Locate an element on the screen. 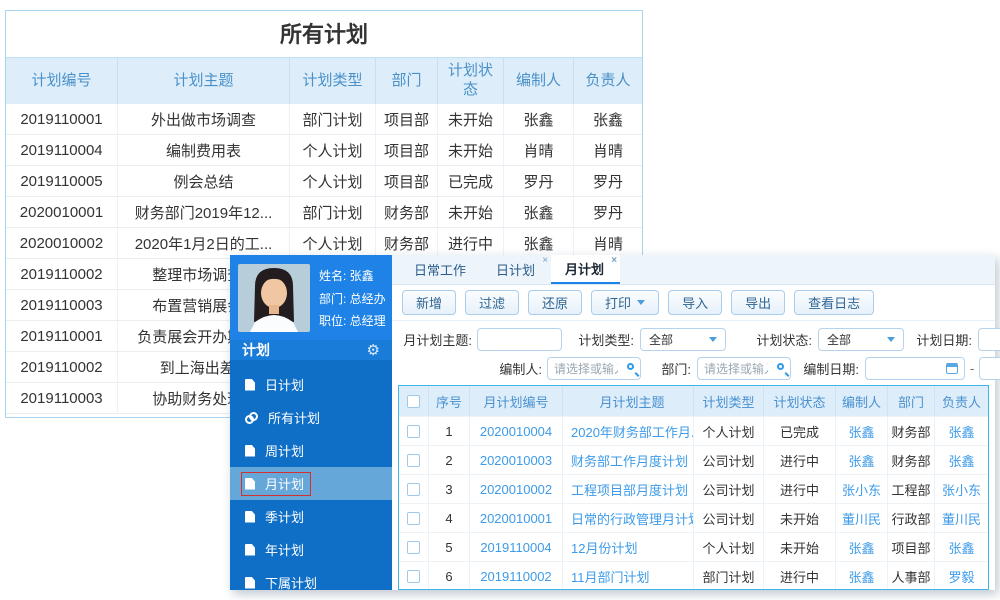 The width and height of the screenshot is (1000, 600). cell-plan-no: 2020010001 is located at coordinates (516, 518).